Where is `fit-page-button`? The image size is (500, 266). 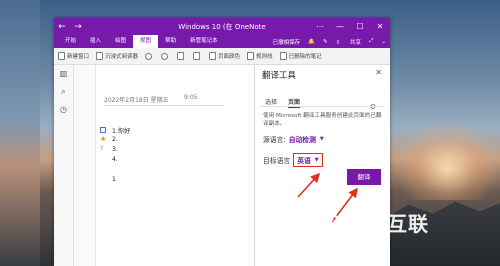
fit-page-button is located at coordinates (197, 56).